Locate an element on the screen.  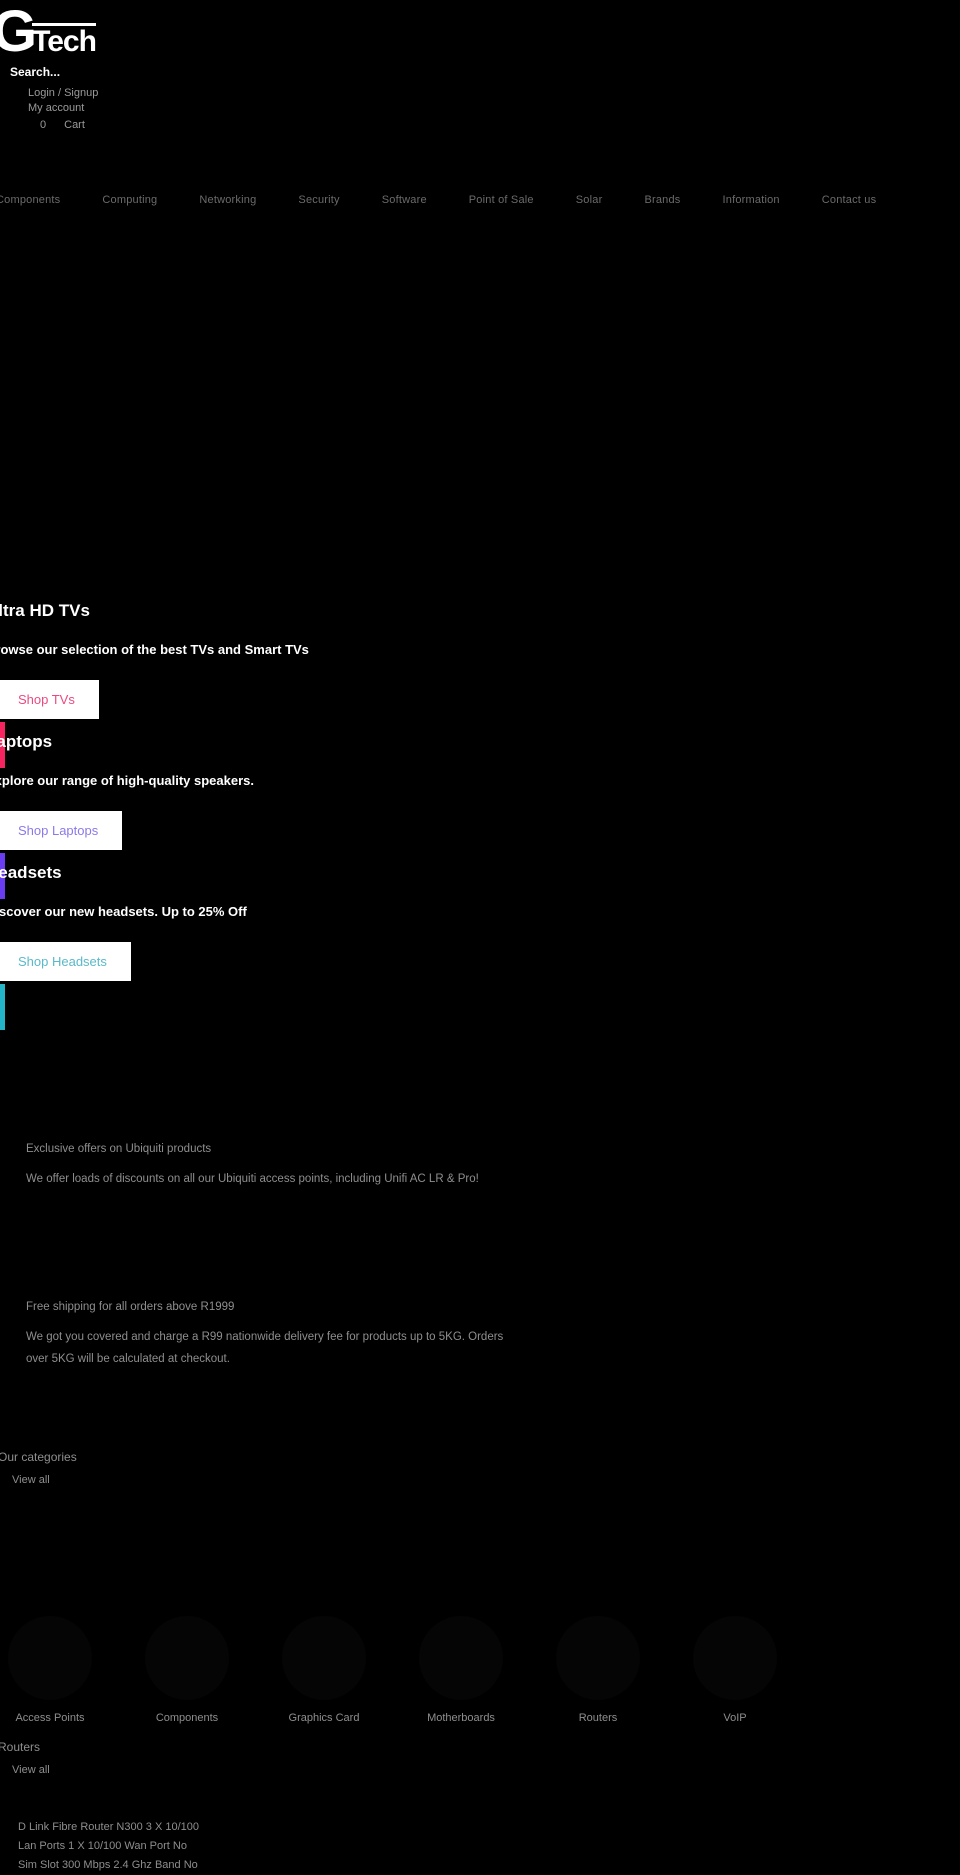
hero-subtitle-headsets: Discover our new headsets. Up to 25% Off is located at coordinates (123, 911).